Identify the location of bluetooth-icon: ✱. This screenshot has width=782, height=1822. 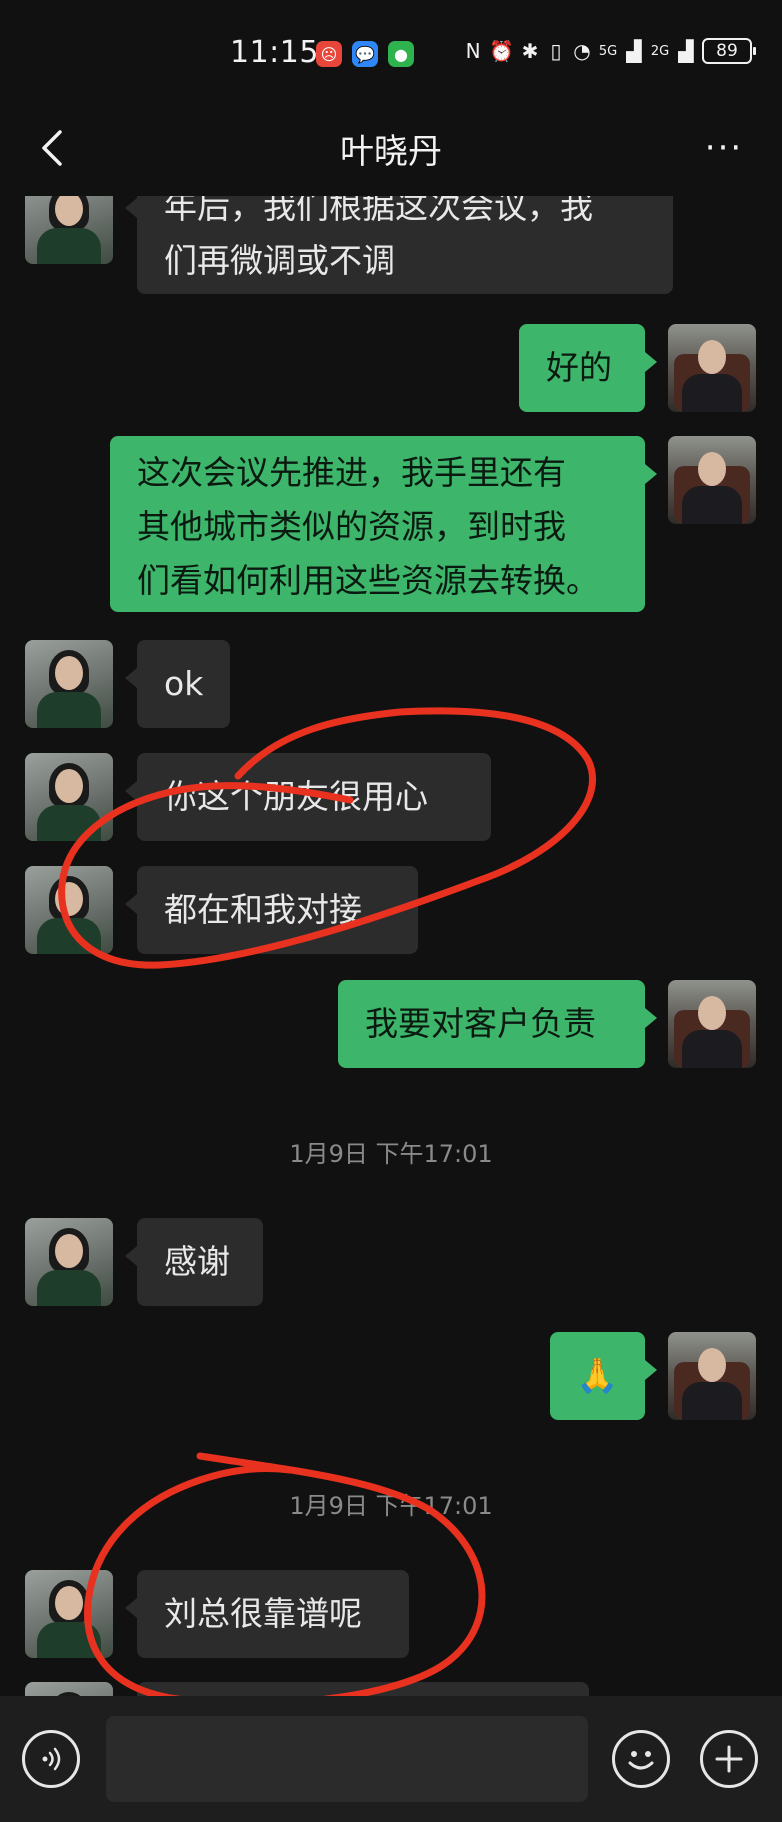
(530, 51).